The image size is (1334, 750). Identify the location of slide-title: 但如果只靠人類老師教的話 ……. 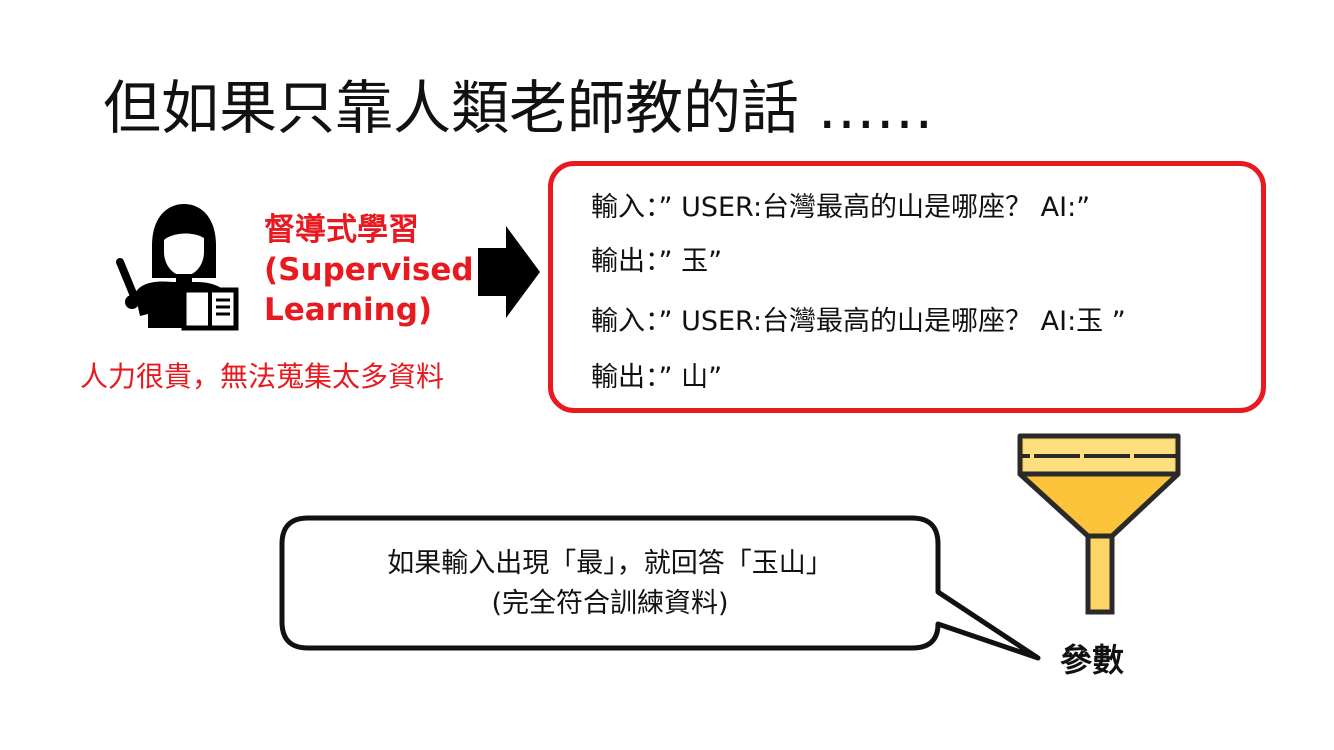
(518, 108).